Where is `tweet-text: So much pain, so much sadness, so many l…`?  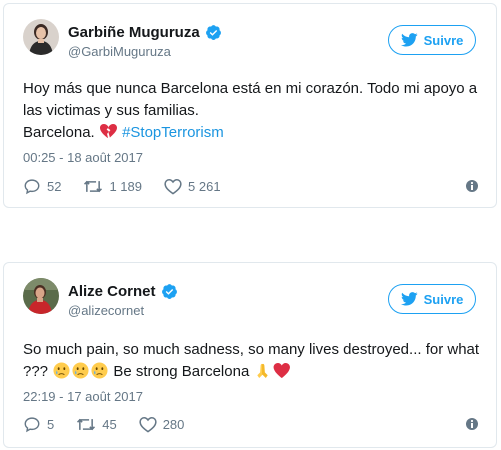 tweet-text: So much pain, so much sadness, so many l… is located at coordinates (251, 361).